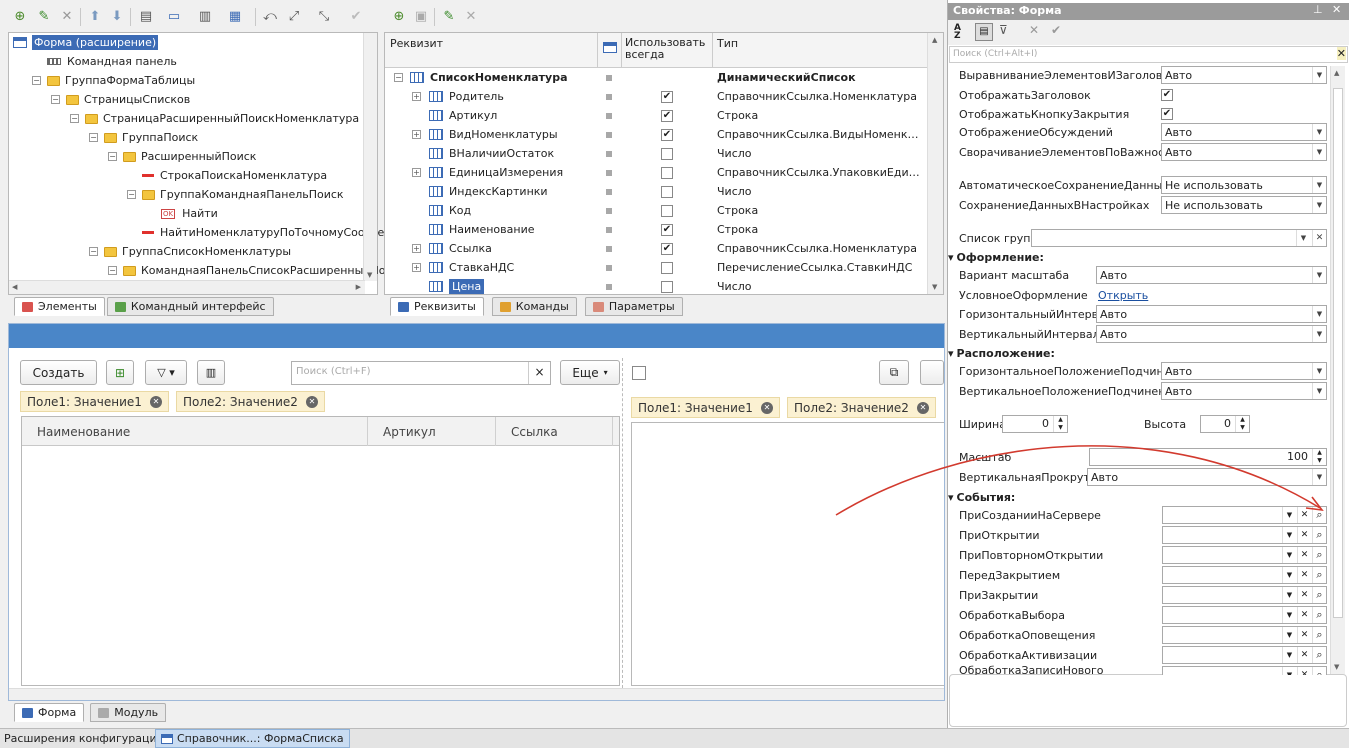 The image size is (1349, 748). I want to click on tree-item: − РасширенныйПоиск, so click(182, 156).